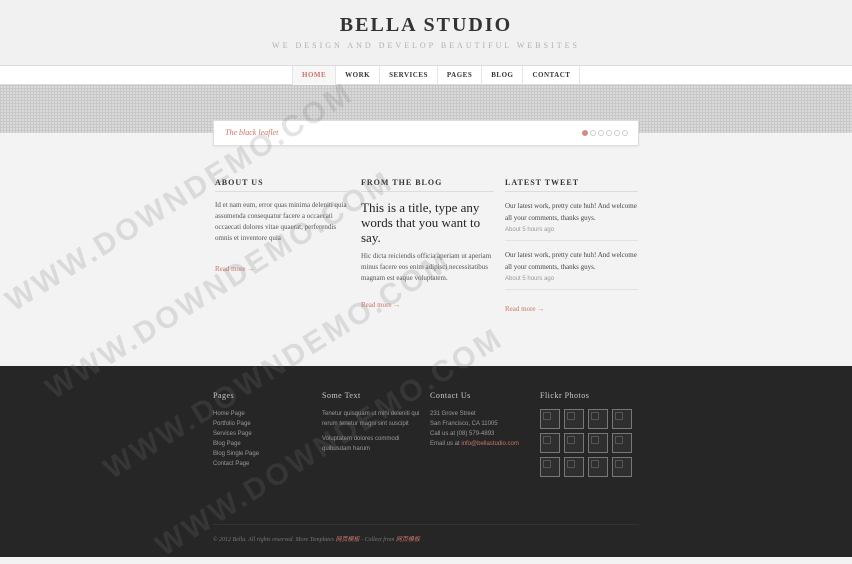 The height and width of the screenshot is (564, 852). What do you see at coordinates (464, 424) in the screenshot?
I see `contact-address-line-2: San Francisco, CA 11005` at bounding box center [464, 424].